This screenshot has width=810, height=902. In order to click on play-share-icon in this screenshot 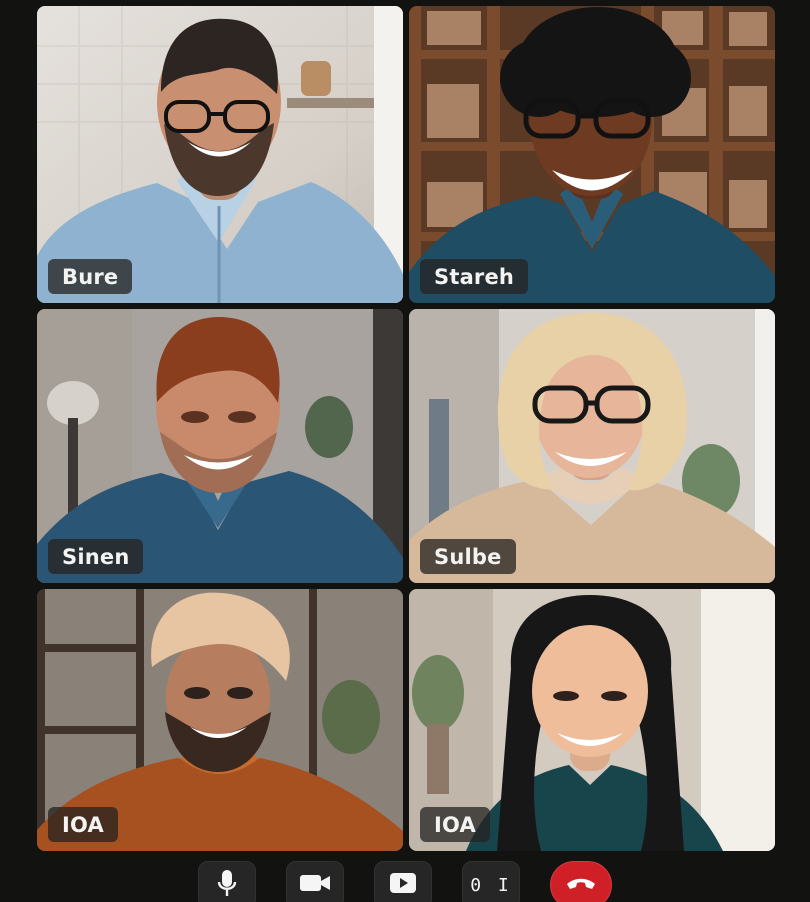, I will do `click(403, 885)`.